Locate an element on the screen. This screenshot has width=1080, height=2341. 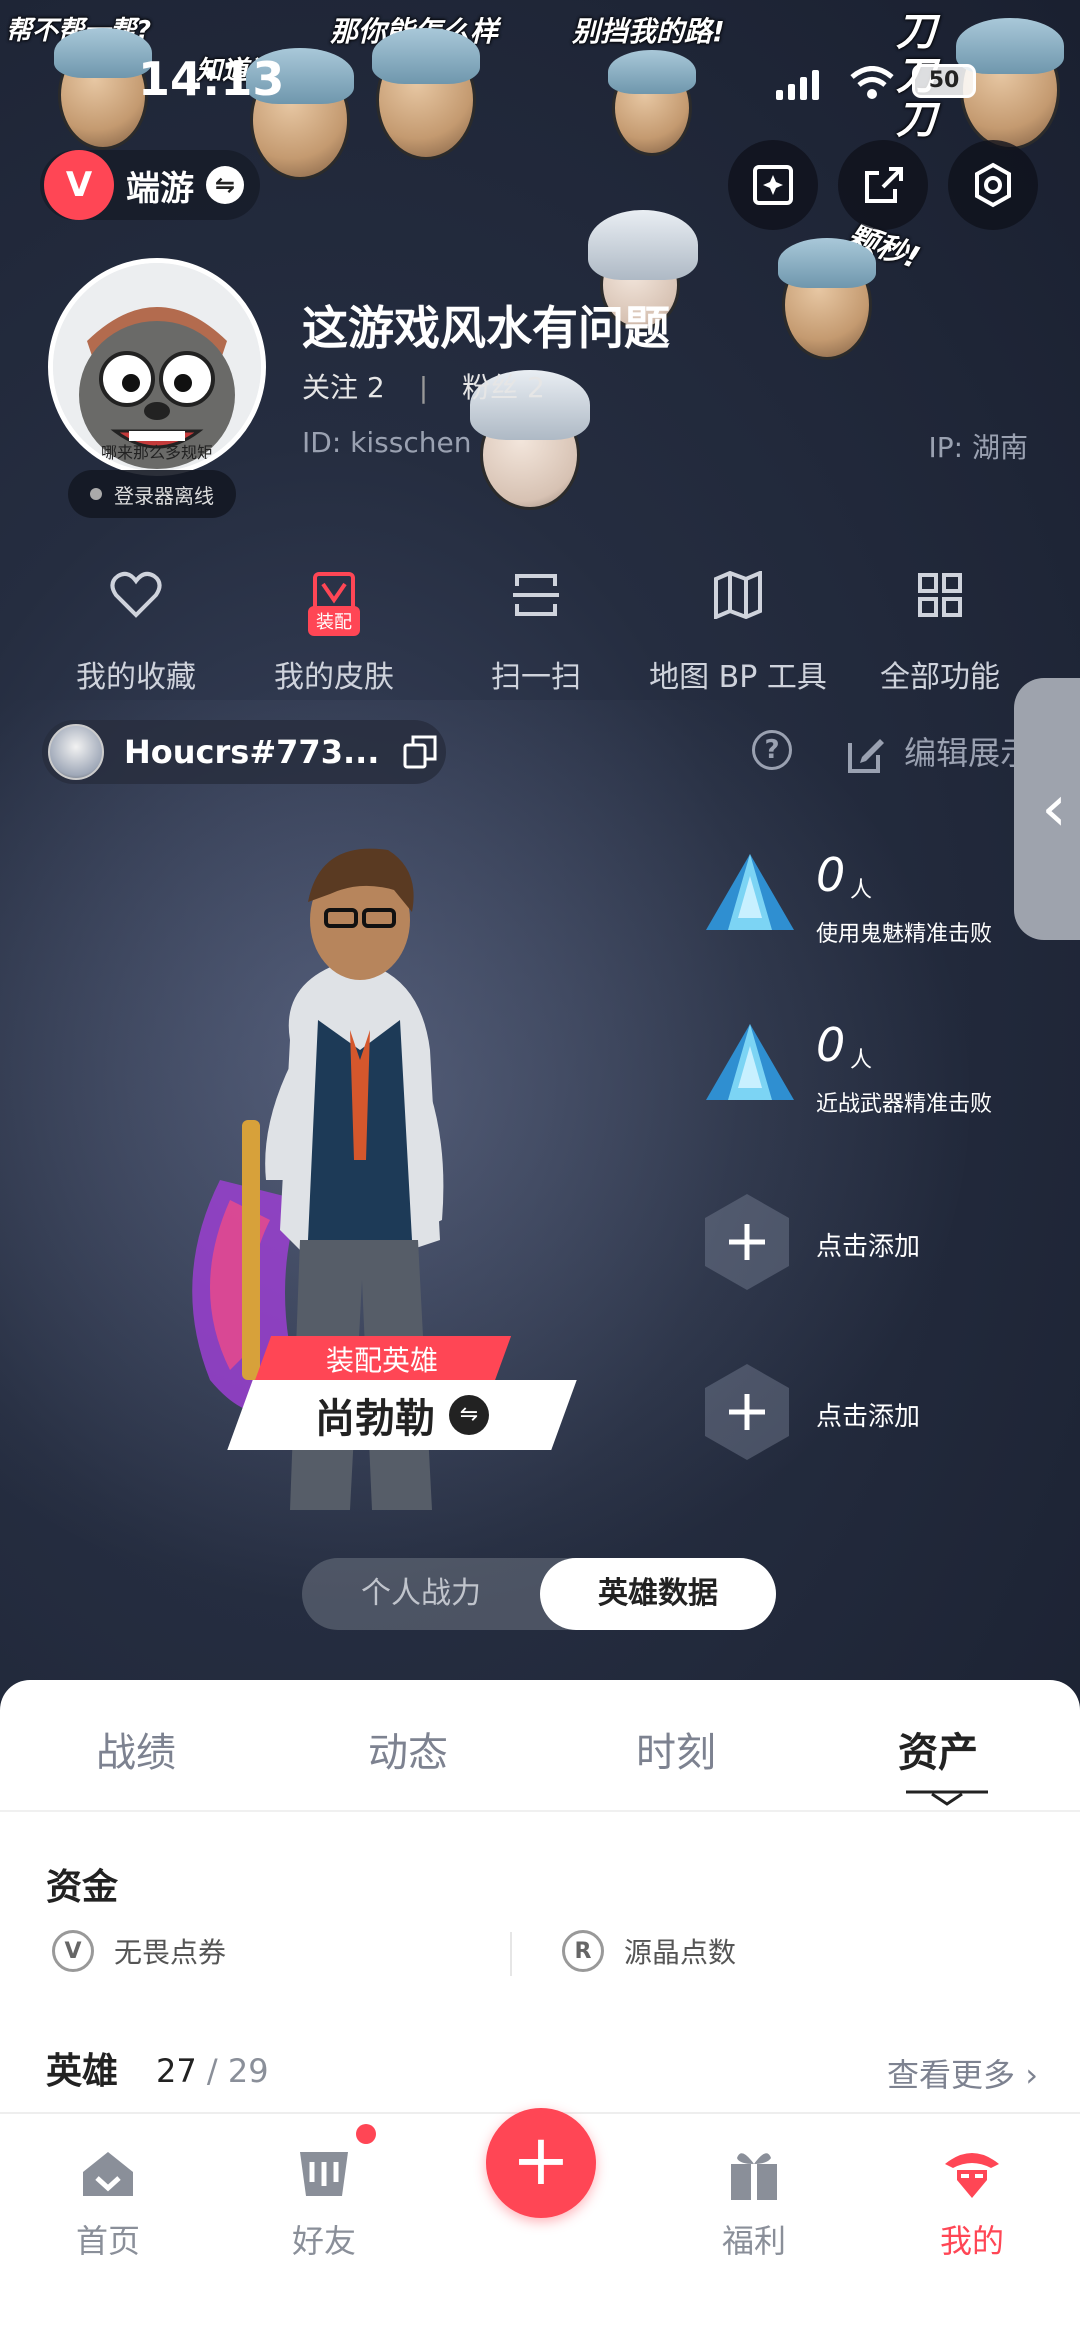
vp-icon: V is located at coordinates (73, 1951).